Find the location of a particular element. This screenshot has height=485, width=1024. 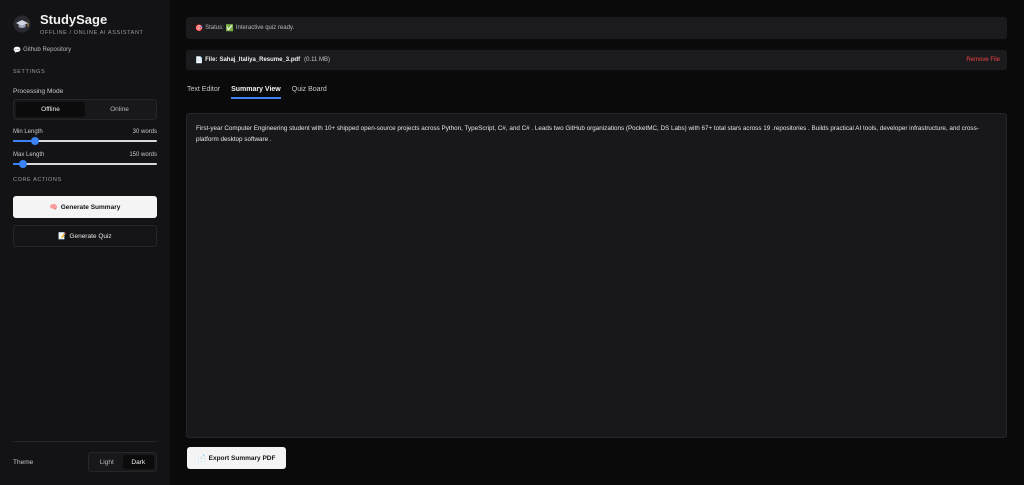

brand: StudySage OFFLINE / ONLINE AI ASSISTANT is located at coordinates (78, 24).